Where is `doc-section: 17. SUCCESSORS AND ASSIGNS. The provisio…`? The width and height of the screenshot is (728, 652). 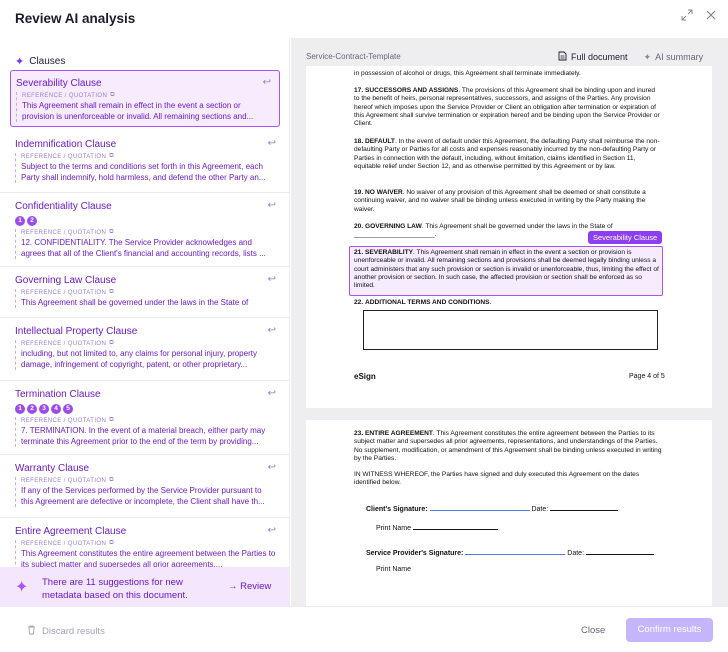
doc-section: 17. SUCCESSORS AND ASSIGNS. The provisio… is located at coordinates (507, 107).